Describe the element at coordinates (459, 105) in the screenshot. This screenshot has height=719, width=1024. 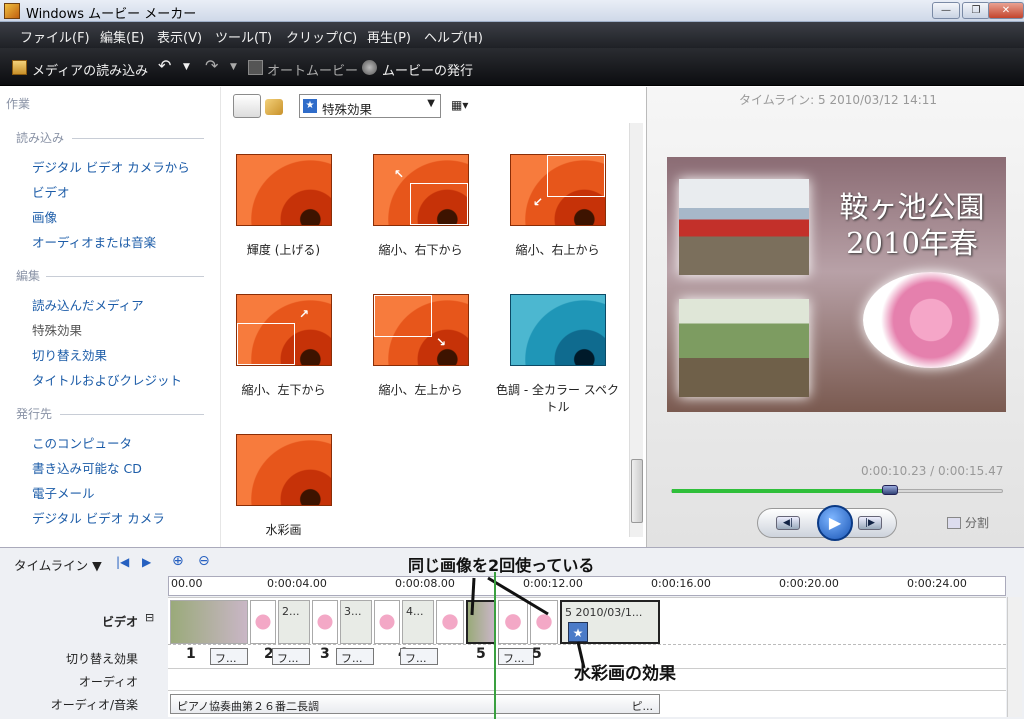
I see `view-options-icon: ▦▾` at that location.